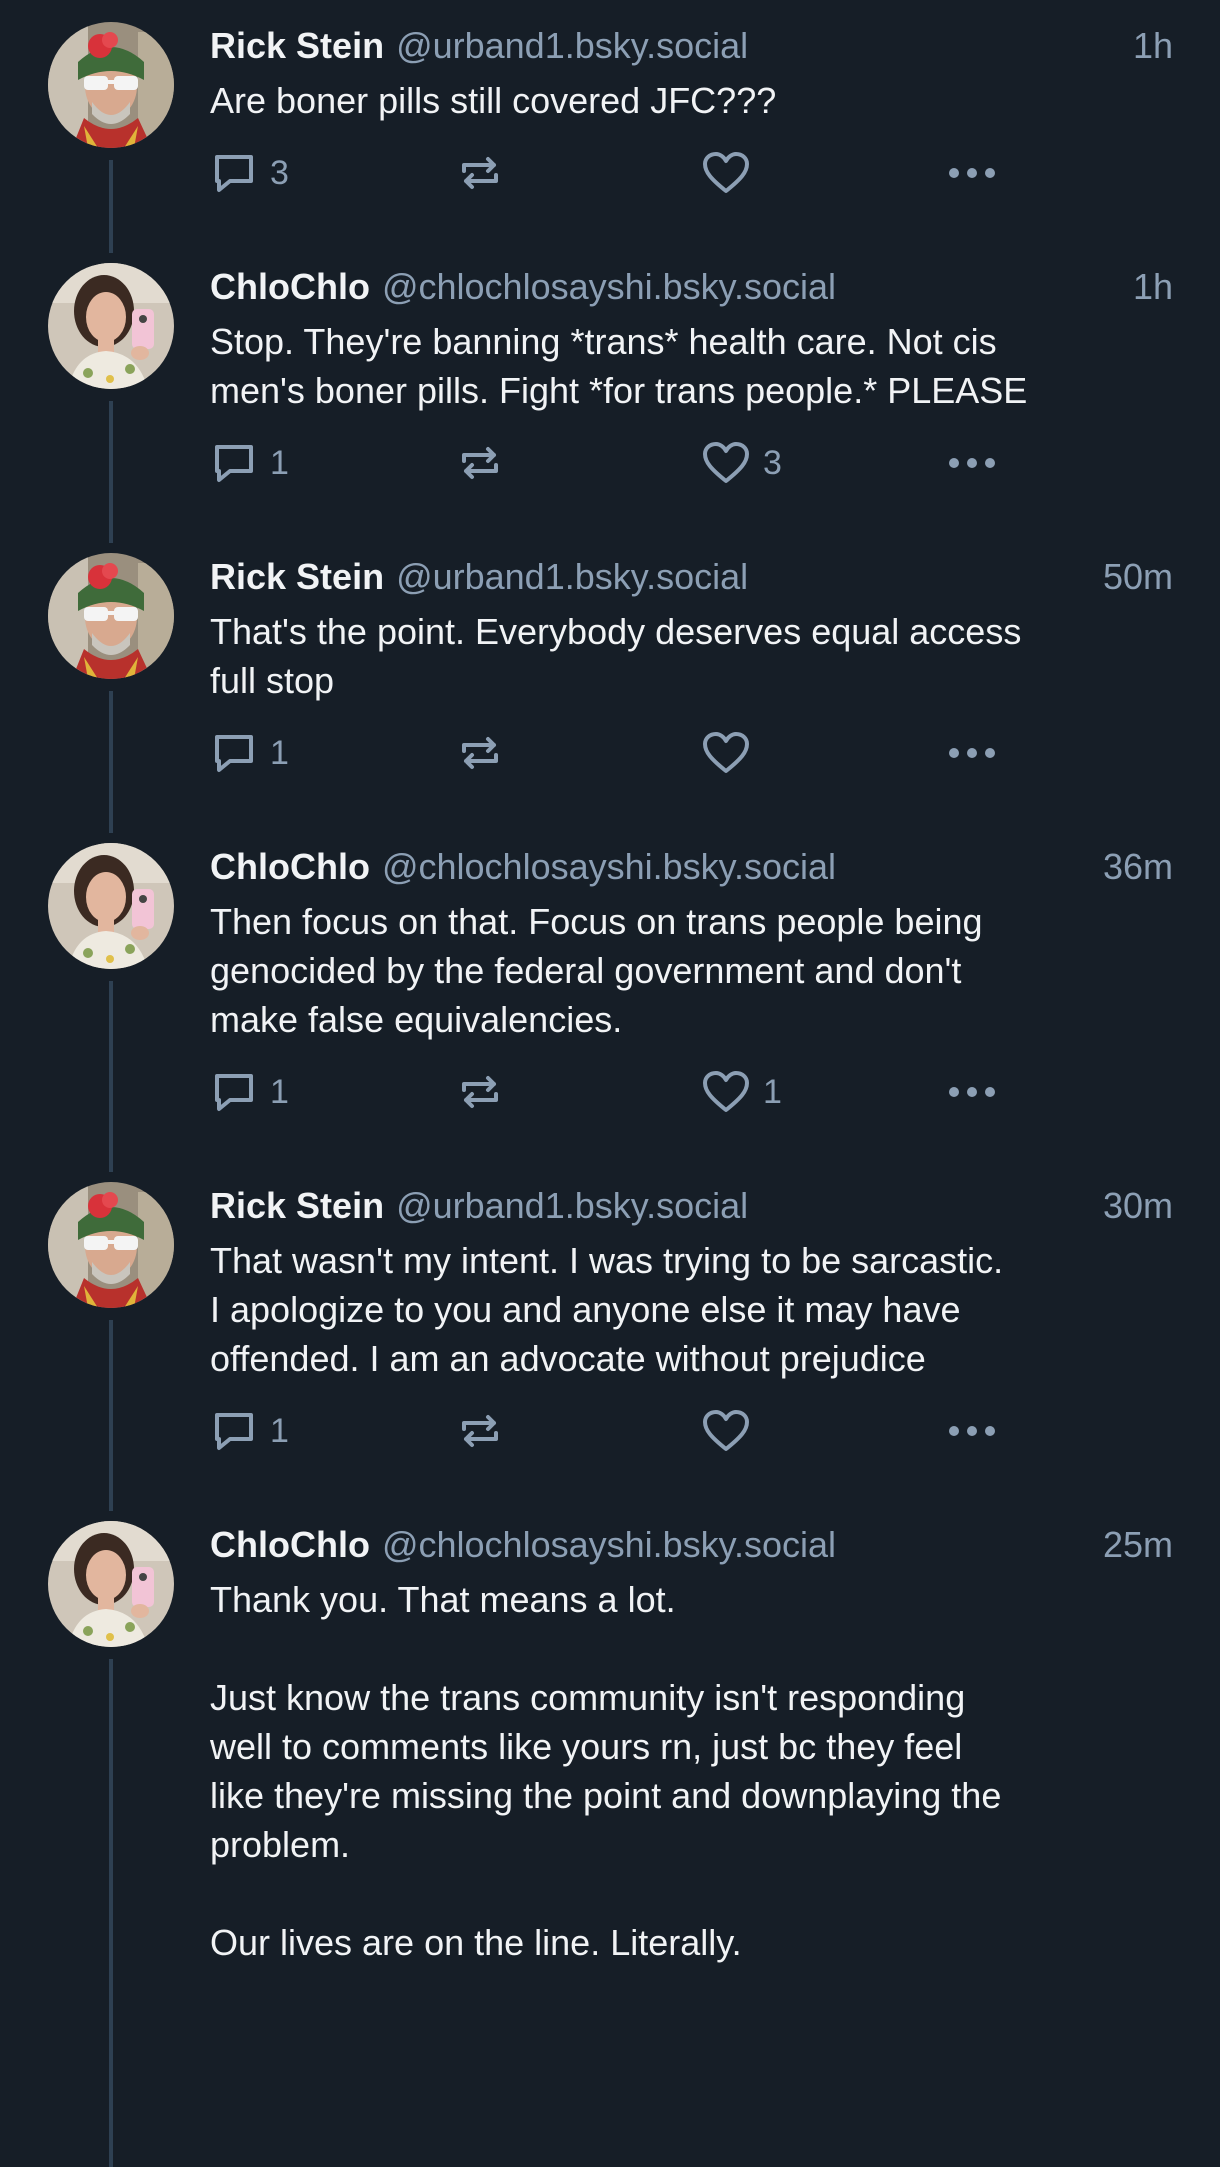 This screenshot has height=2167, width=1220. What do you see at coordinates (823, 463) in the screenshot?
I see `like-button: 3` at bounding box center [823, 463].